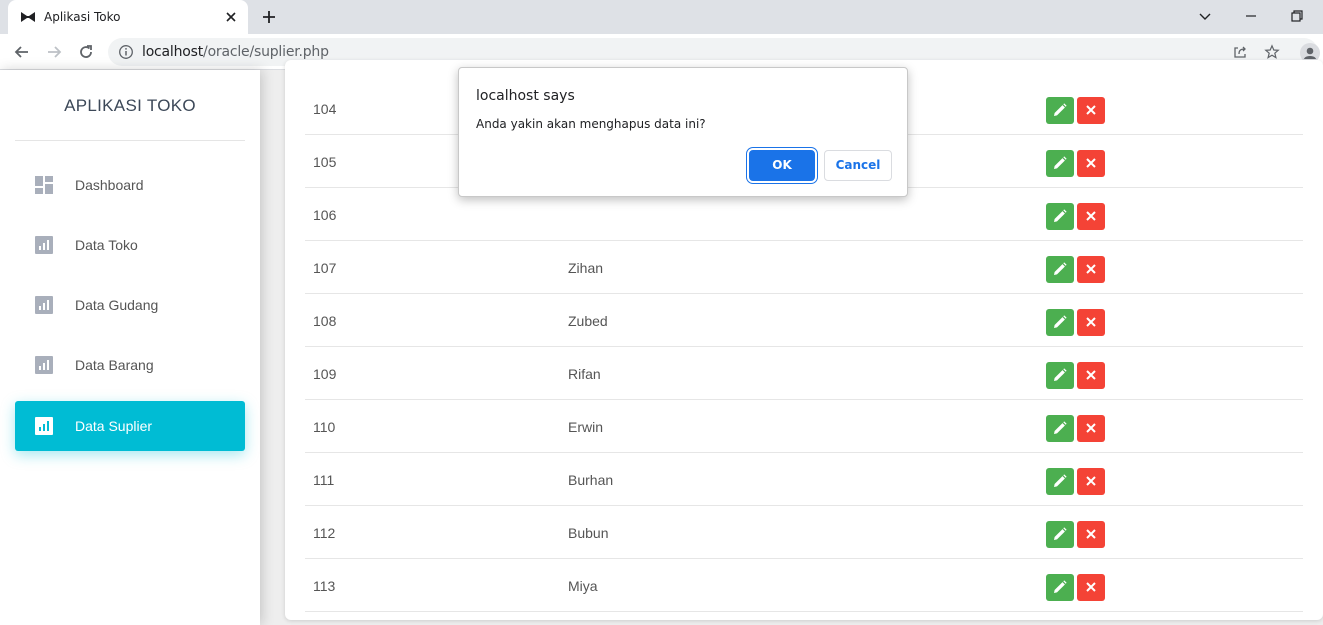  Describe the element at coordinates (266, 52) in the screenshot. I see `url-path: /oracle/suplier.php` at that location.